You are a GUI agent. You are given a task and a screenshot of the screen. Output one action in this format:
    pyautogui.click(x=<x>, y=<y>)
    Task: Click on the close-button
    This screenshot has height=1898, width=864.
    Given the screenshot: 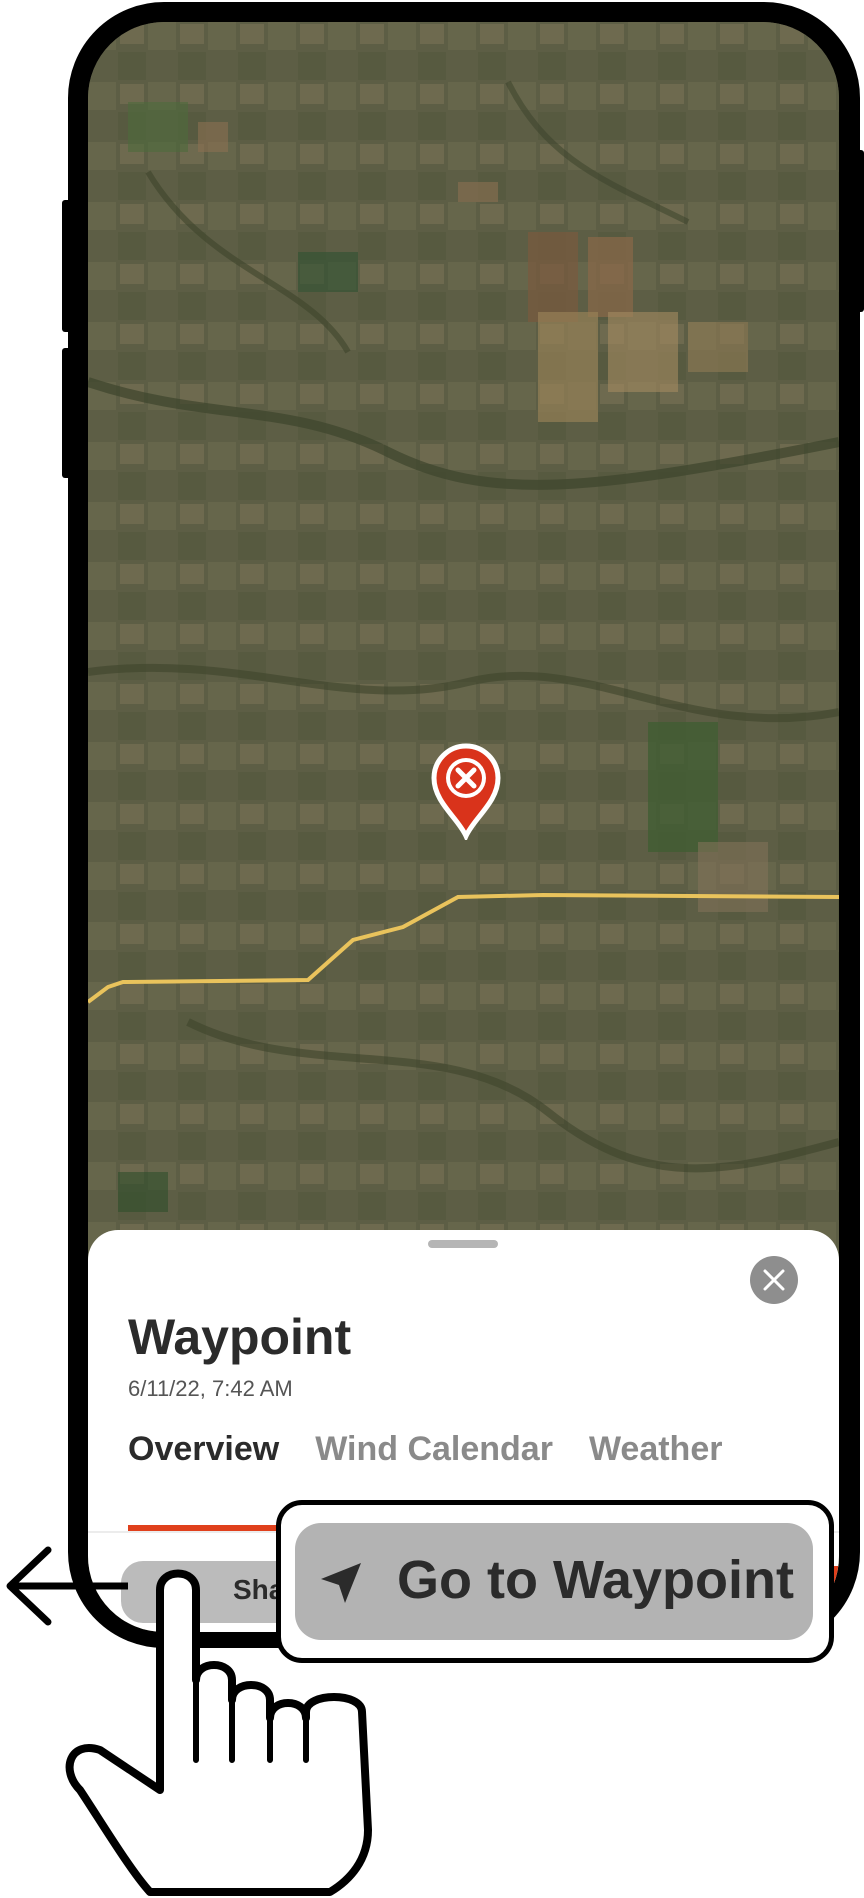 What is the action you would take?
    pyautogui.click(x=774, y=1280)
    